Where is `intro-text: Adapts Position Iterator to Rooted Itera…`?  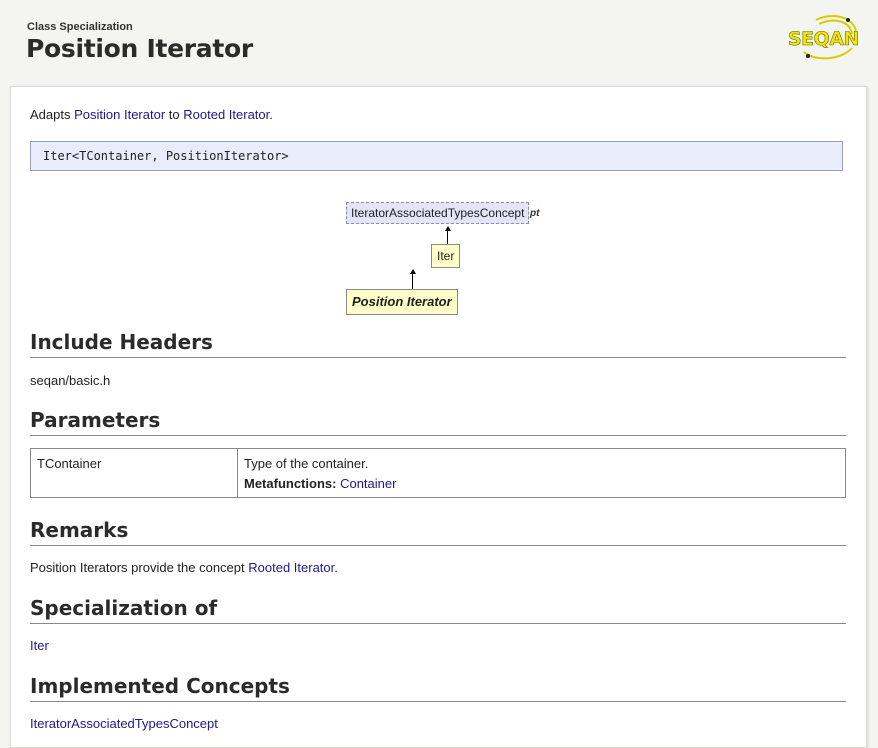
intro-text: Adapts Position Iterator to Rooted Itera… is located at coordinates (151, 114).